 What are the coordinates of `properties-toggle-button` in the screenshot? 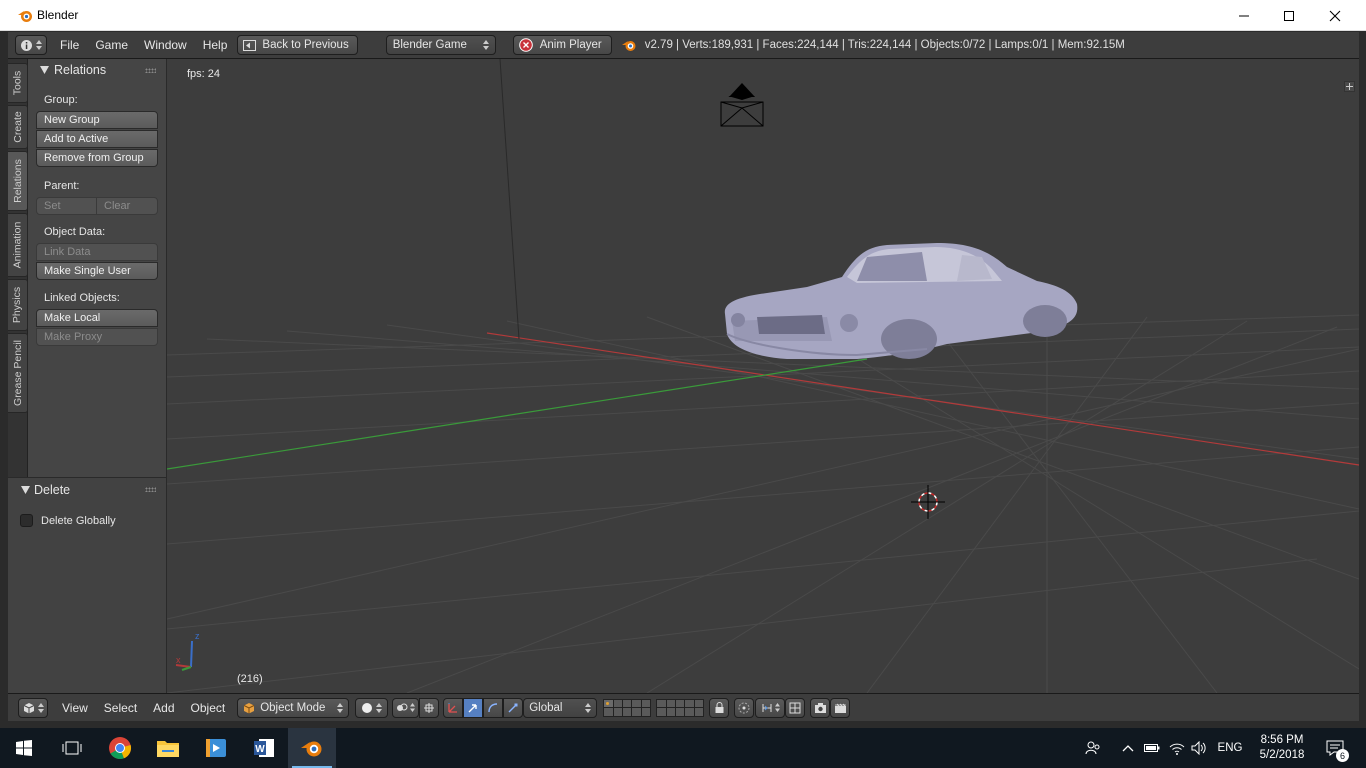 It's located at (1349, 86).